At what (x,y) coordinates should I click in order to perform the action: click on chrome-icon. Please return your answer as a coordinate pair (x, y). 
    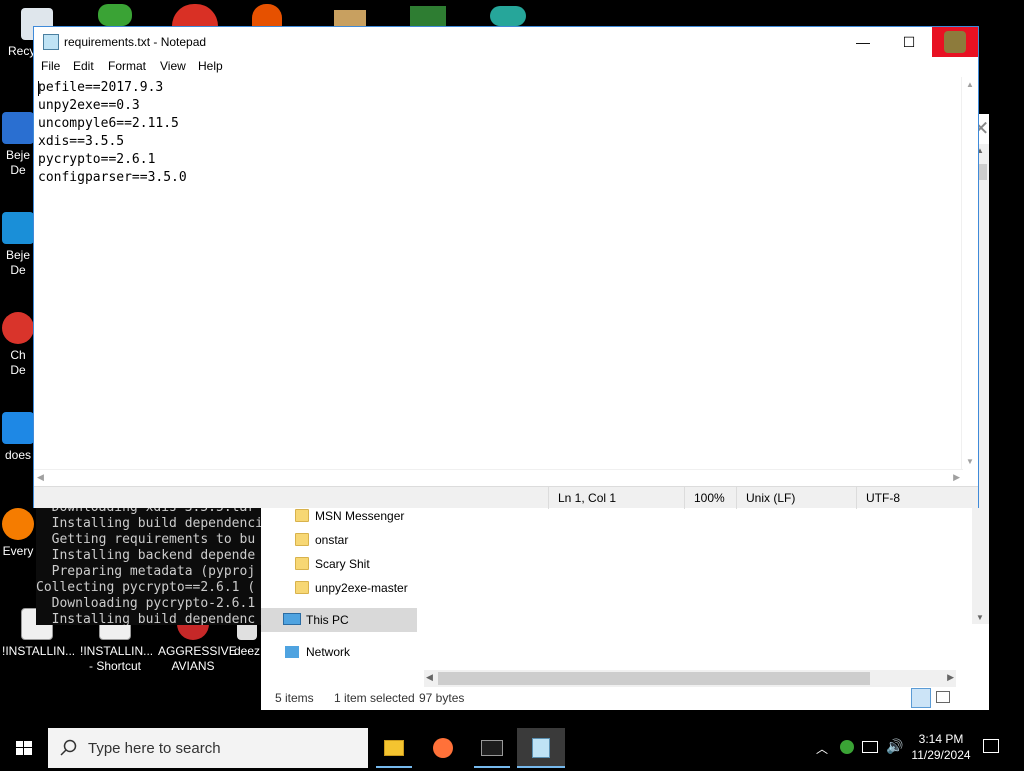
    Looking at the image, I should click on (195, 15).